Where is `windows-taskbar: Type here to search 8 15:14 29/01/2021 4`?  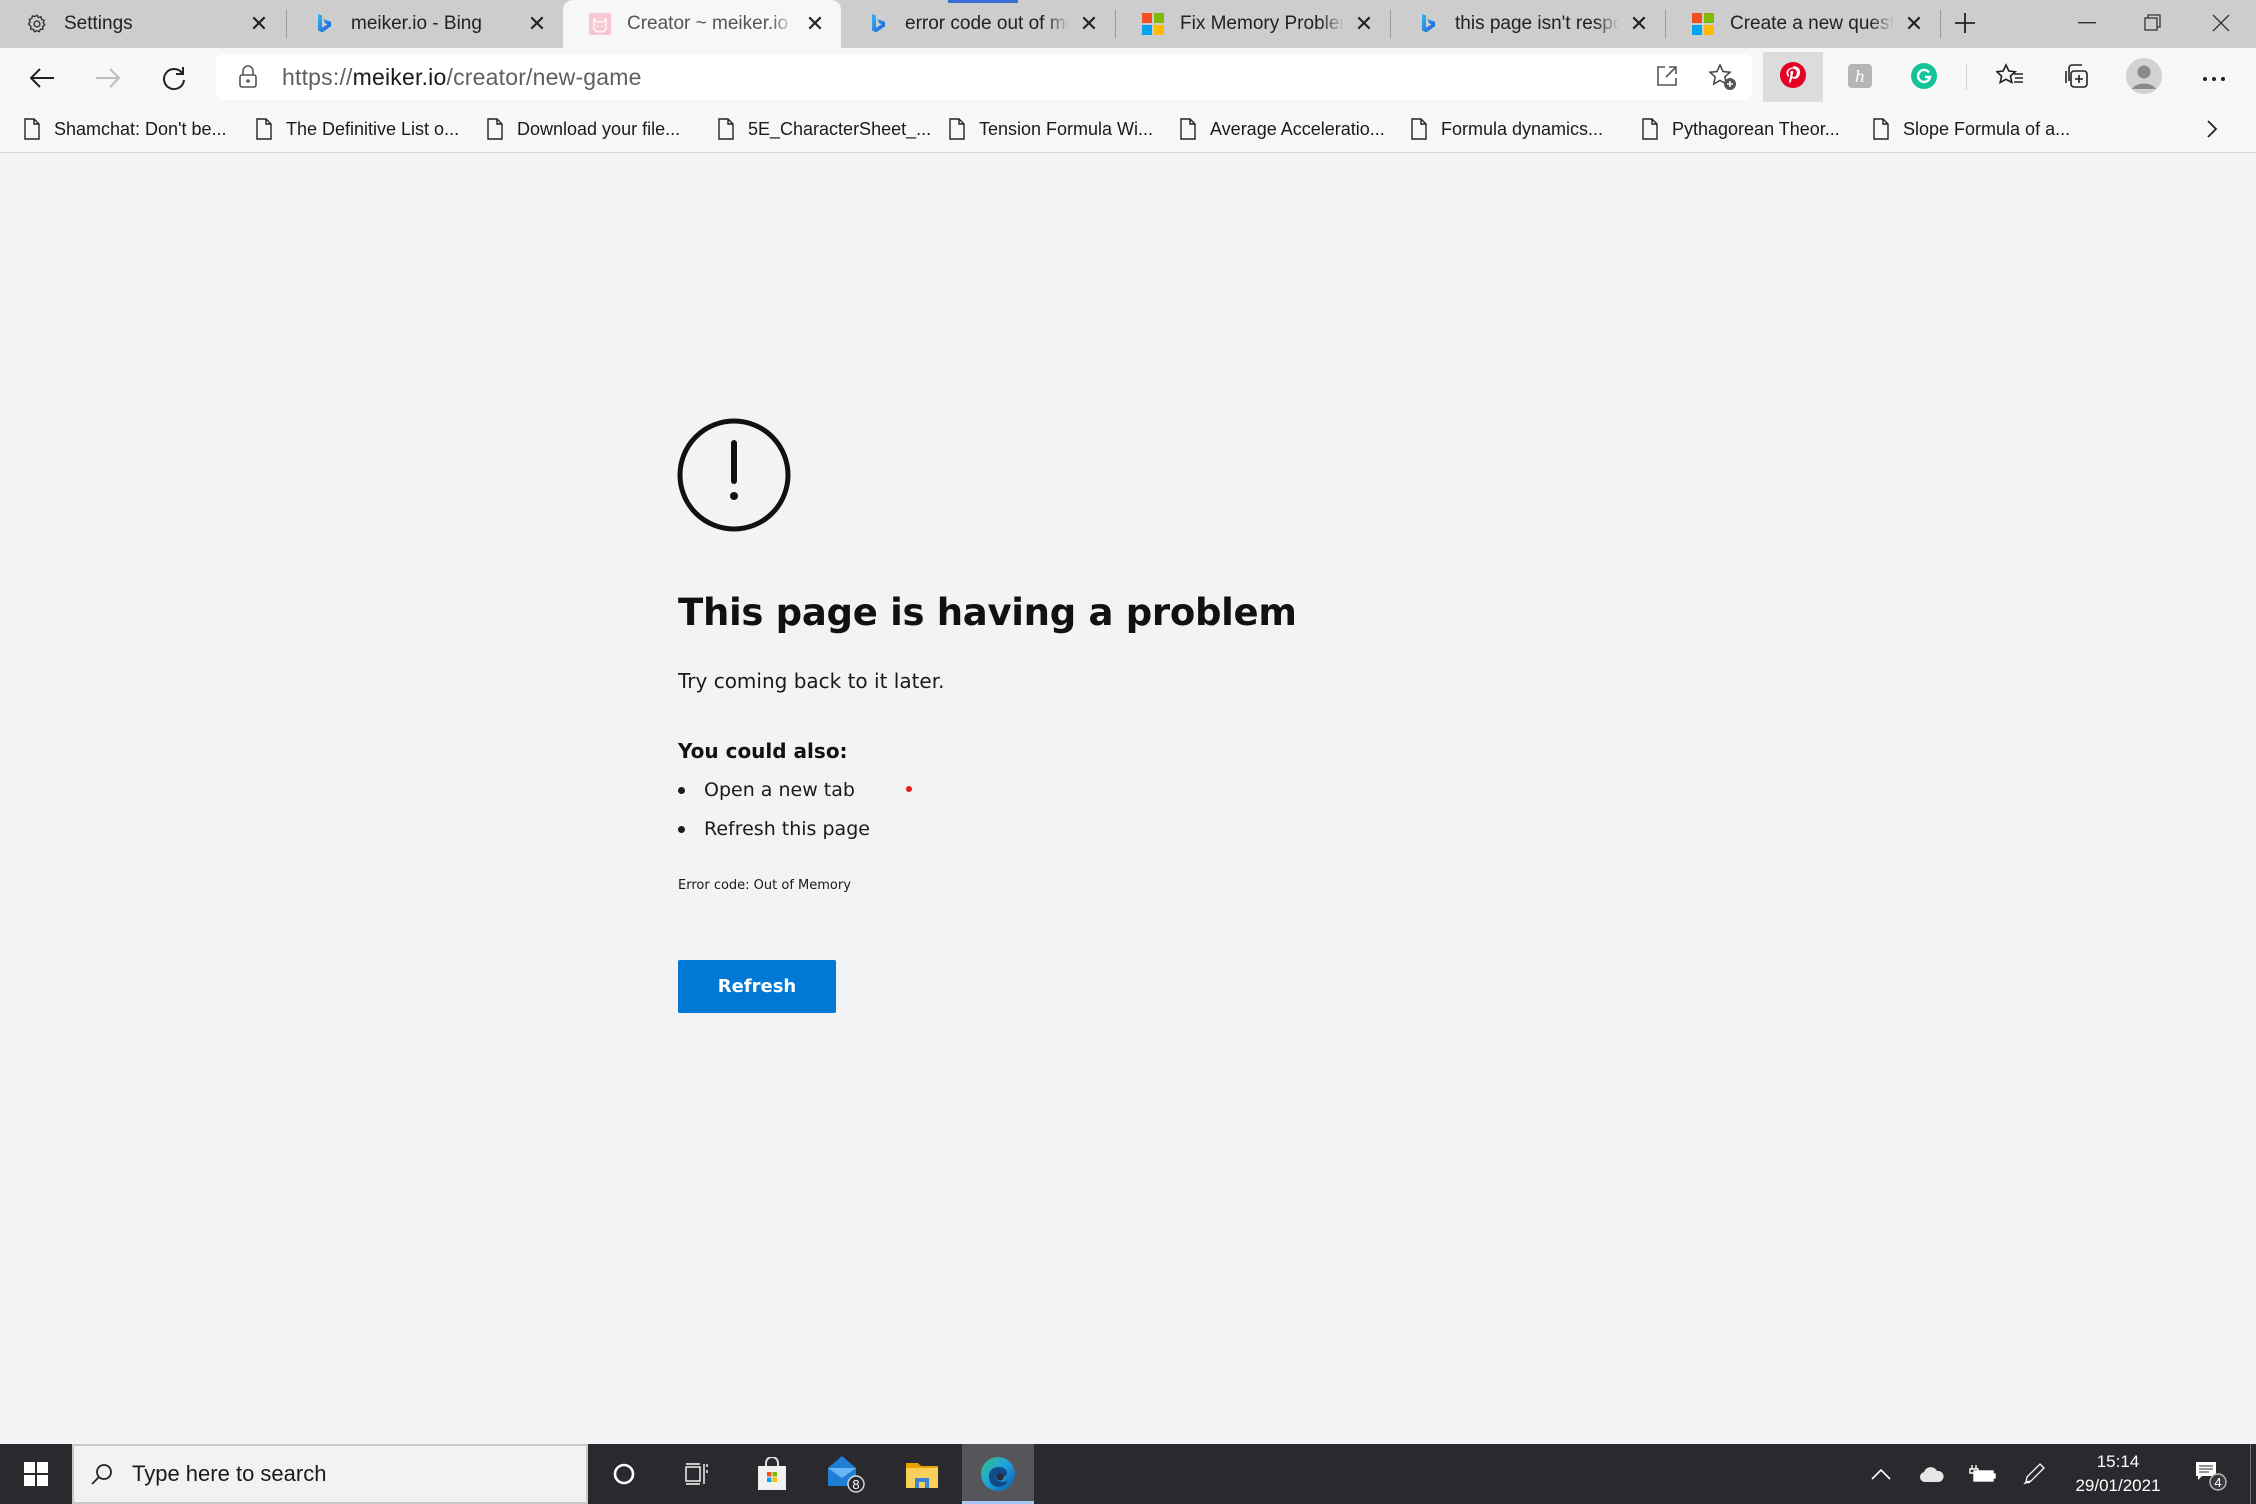
windows-taskbar: Type here to search 8 15:14 29/01/2021 4 is located at coordinates (1128, 1474).